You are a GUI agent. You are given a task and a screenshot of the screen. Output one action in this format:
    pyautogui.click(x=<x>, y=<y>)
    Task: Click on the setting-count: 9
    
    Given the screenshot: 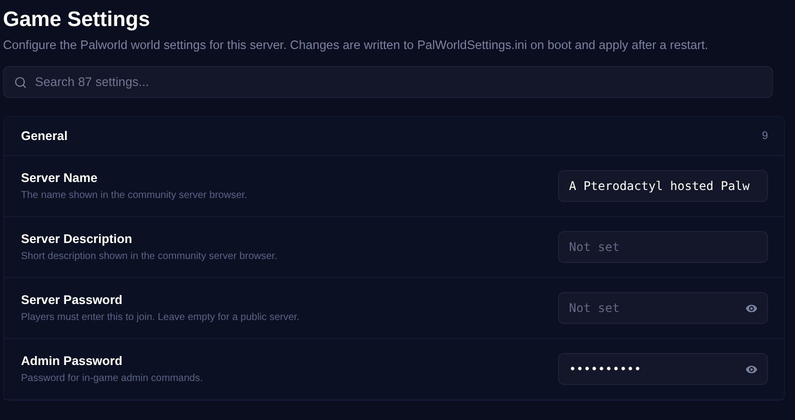 What is the action you would take?
    pyautogui.click(x=765, y=136)
    